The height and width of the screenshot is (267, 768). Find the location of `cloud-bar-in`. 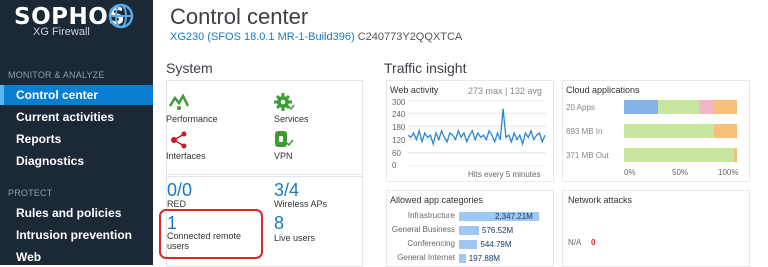

cloud-bar-in is located at coordinates (680, 131).